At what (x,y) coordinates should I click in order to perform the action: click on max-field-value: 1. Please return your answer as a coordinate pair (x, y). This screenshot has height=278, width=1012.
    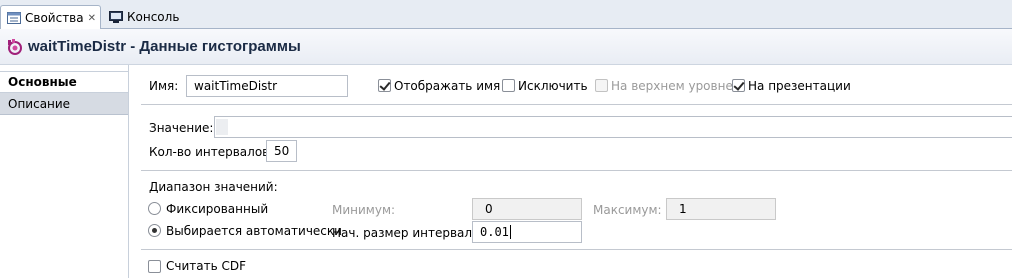
    Looking at the image, I should click on (683, 209).